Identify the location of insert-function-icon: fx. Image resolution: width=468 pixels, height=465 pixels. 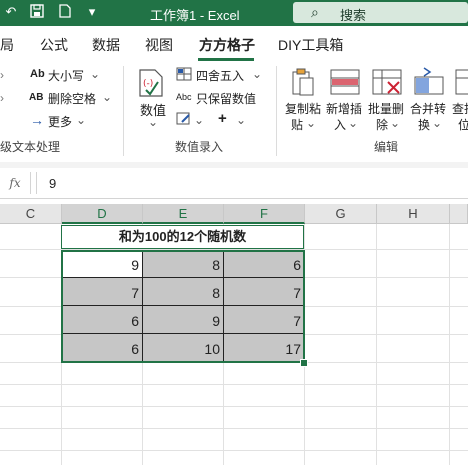
(15, 183).